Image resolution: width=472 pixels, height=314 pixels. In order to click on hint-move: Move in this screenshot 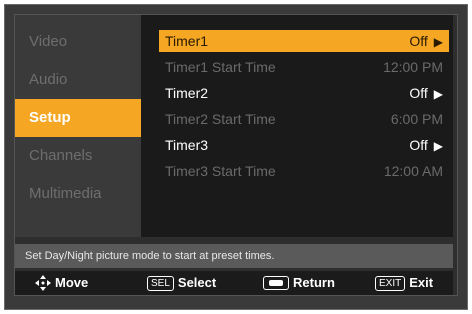, I will do `click(61, 283)`.